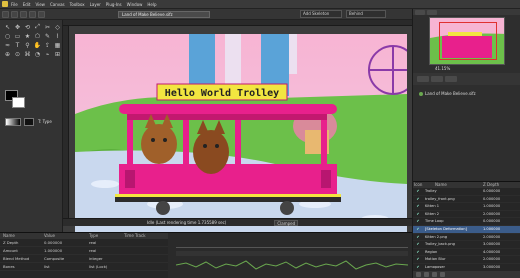 Image resolution: width=520 pixels, height=278 pixels. Describe the element at coordinates (466, 260) in the screenshot. I see `layer-row: ✔ Motion Blur 2.000000` at that location.